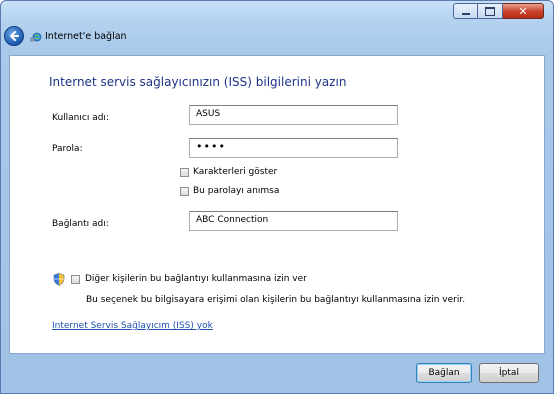 The width and height of the screenshot is (554, 394). I want to click on close-button: ✕, so click(523, 11).